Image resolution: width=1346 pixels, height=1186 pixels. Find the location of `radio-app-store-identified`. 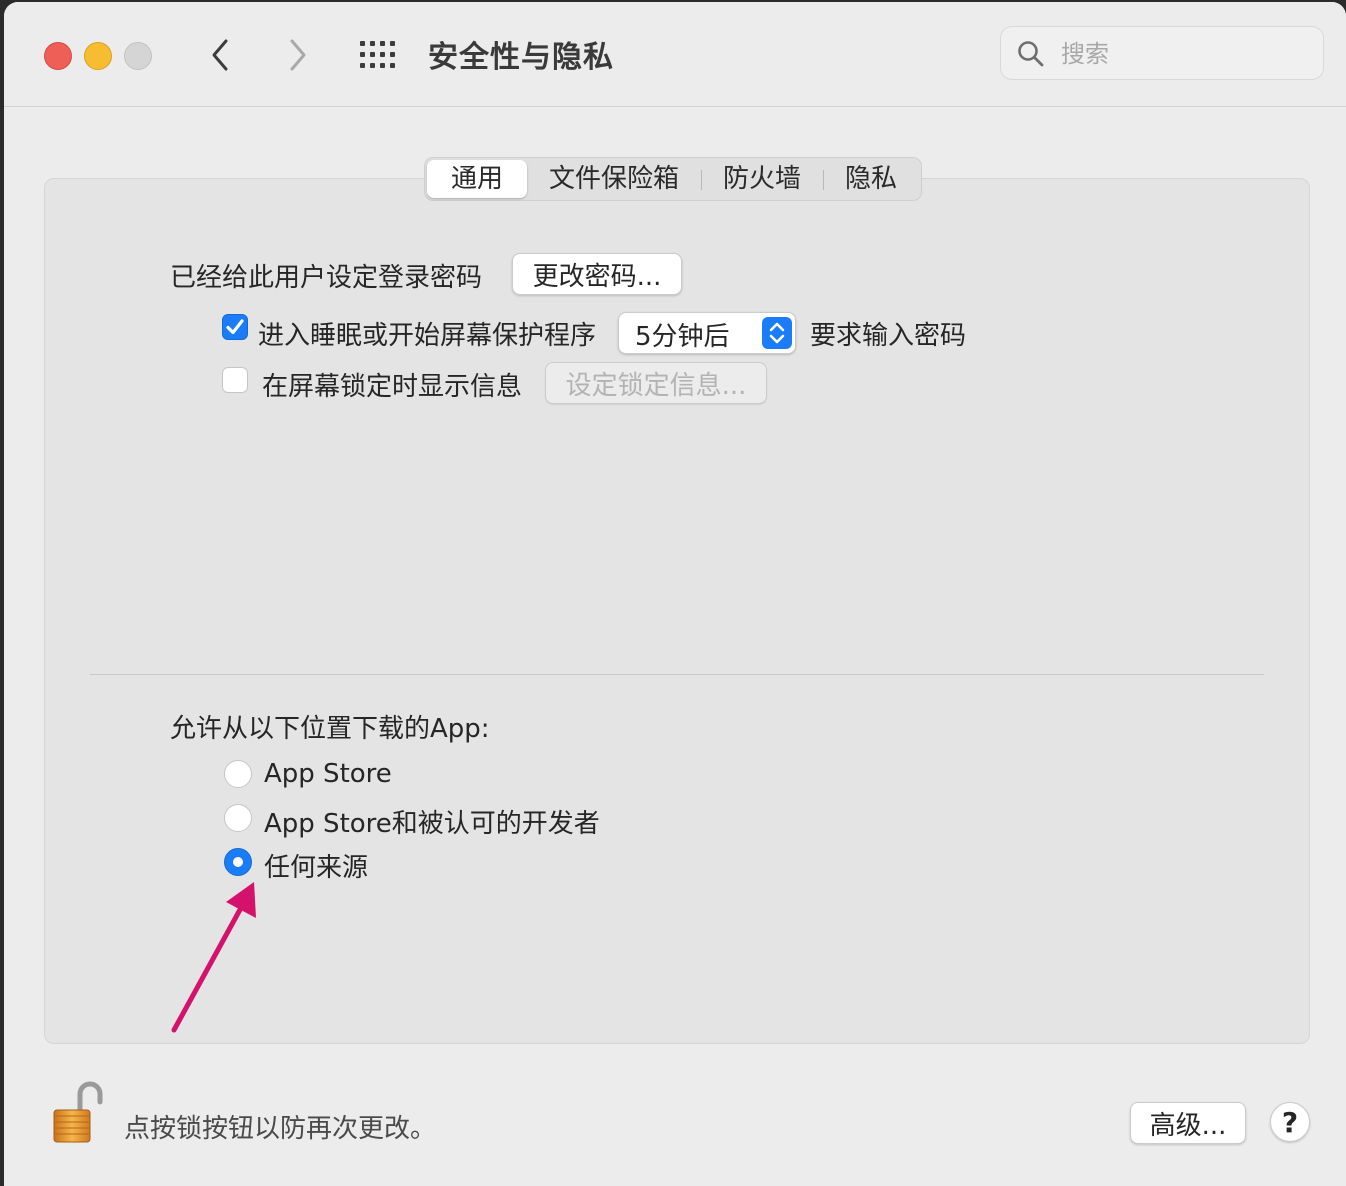

radio-app-store-identified is located at coordinates (238, 818).